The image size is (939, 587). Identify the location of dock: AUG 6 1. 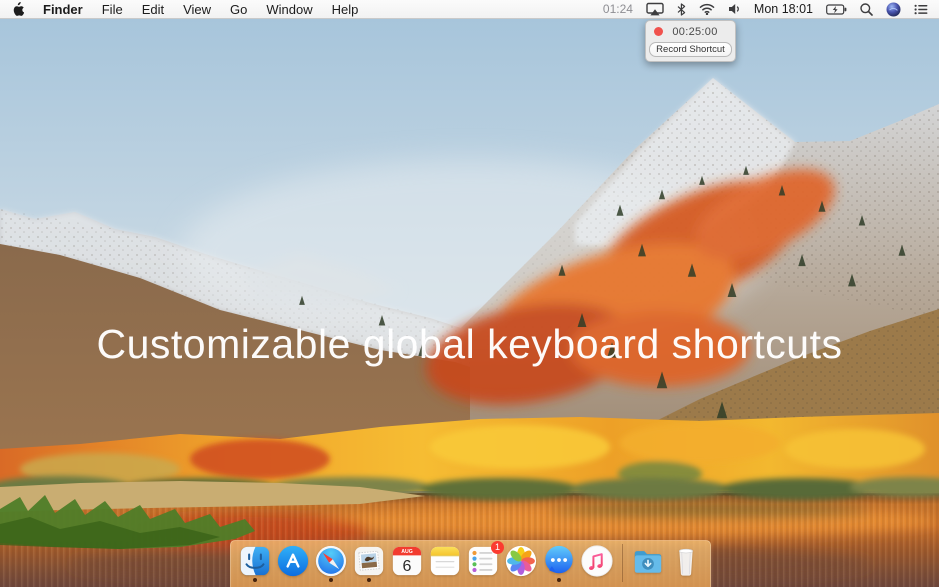
(470, 563).